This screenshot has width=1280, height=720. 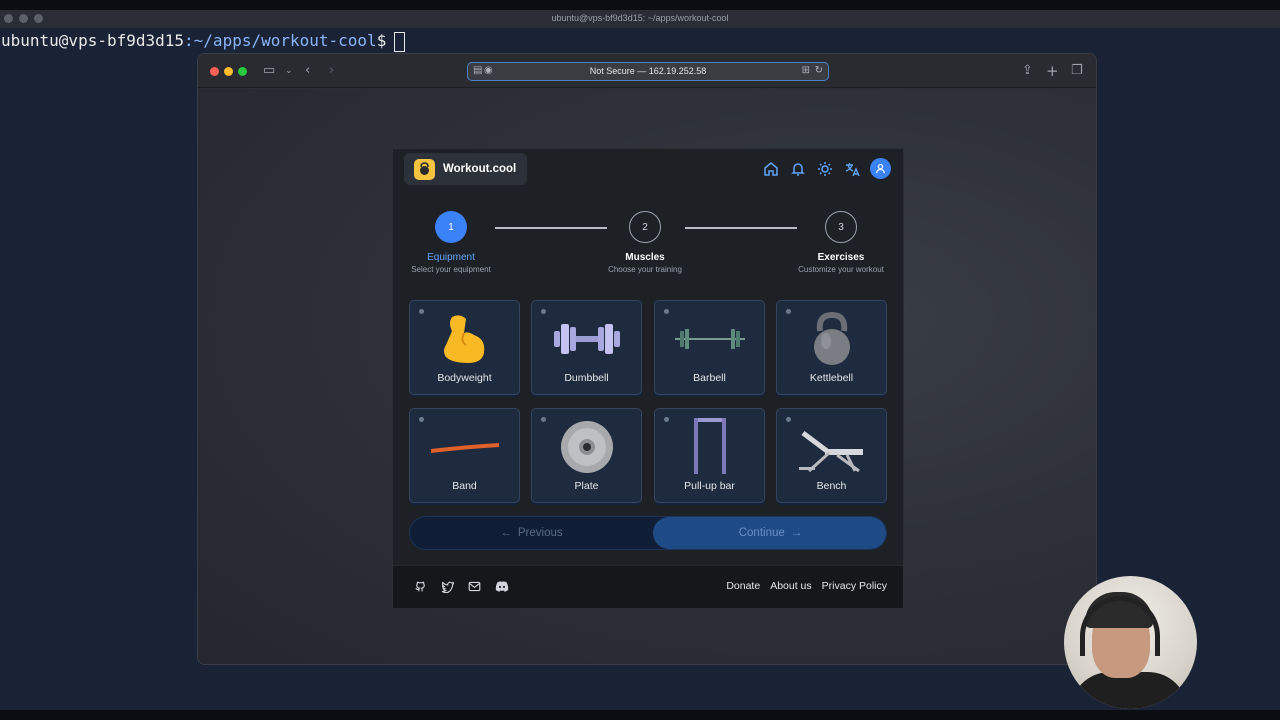 What do you see at coordinates (586, 378) in the screenshot?
I see `equipment-label: Dumbbell` at bounding box center [586, 378].